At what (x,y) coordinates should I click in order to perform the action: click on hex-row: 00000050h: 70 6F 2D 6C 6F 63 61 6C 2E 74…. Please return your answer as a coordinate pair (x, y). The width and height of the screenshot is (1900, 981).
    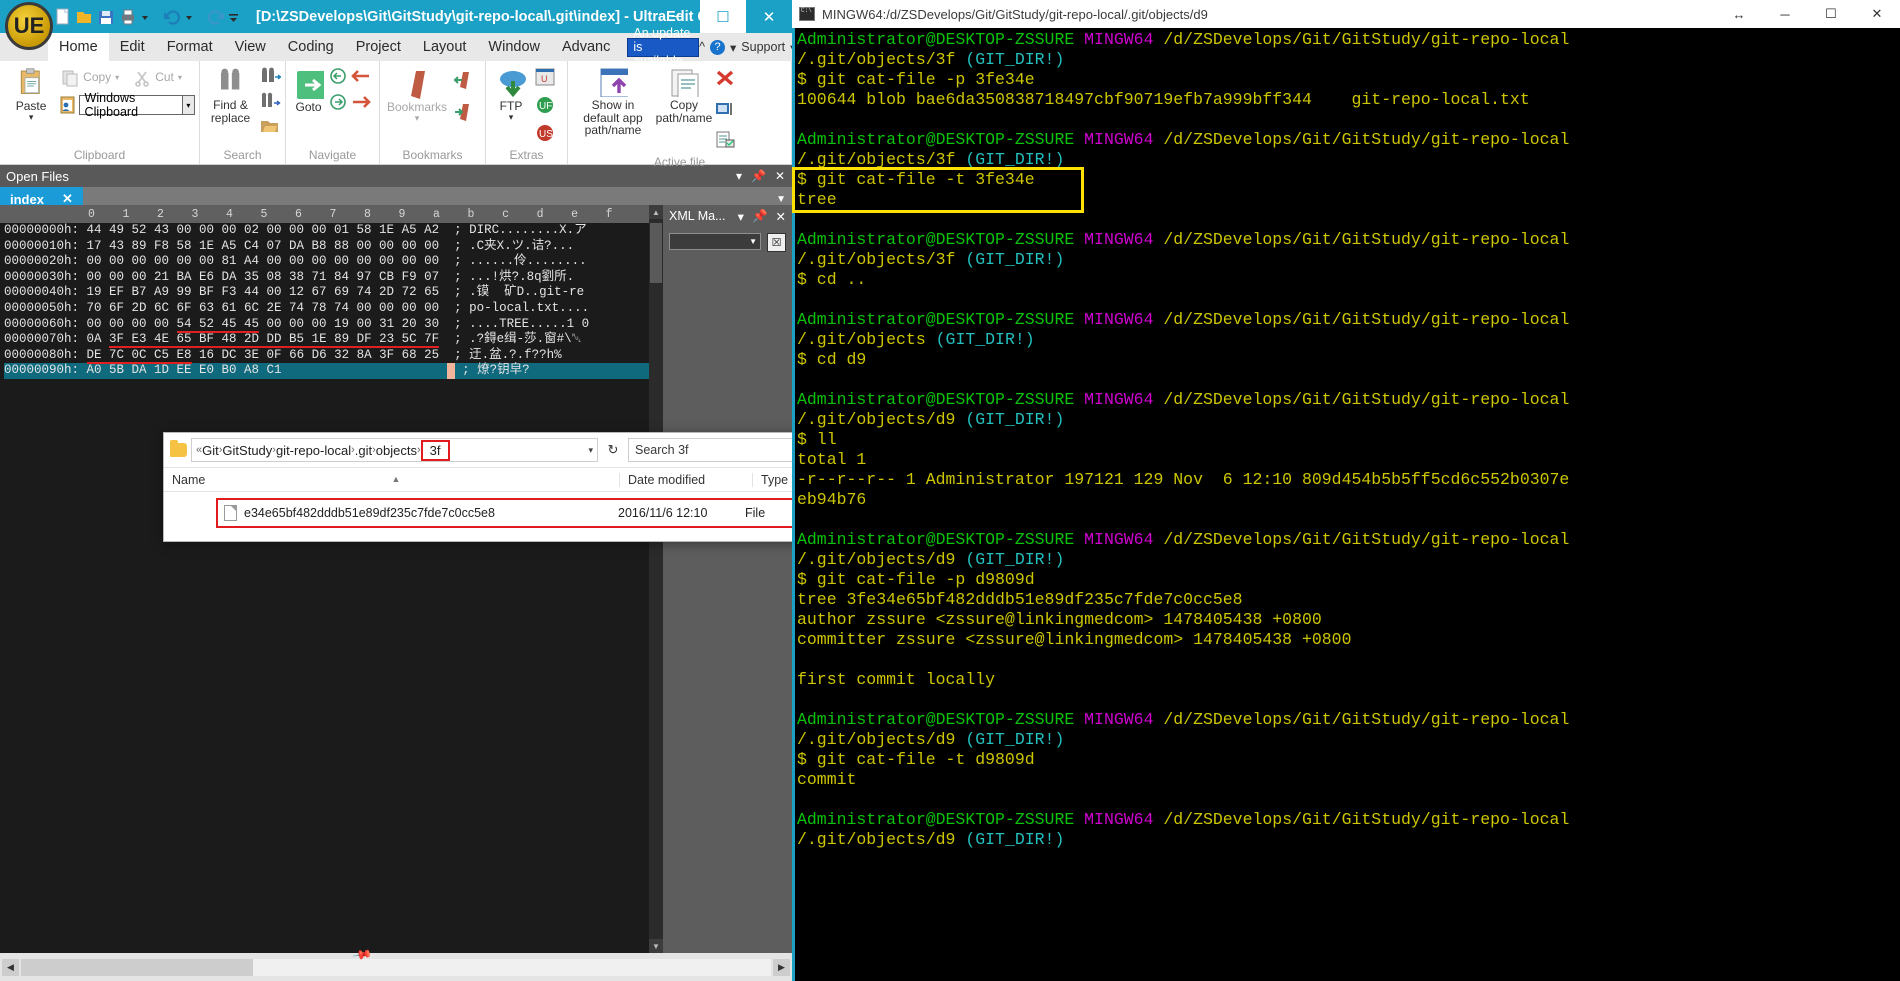
    Looking at the image, I should click on (333, 309).